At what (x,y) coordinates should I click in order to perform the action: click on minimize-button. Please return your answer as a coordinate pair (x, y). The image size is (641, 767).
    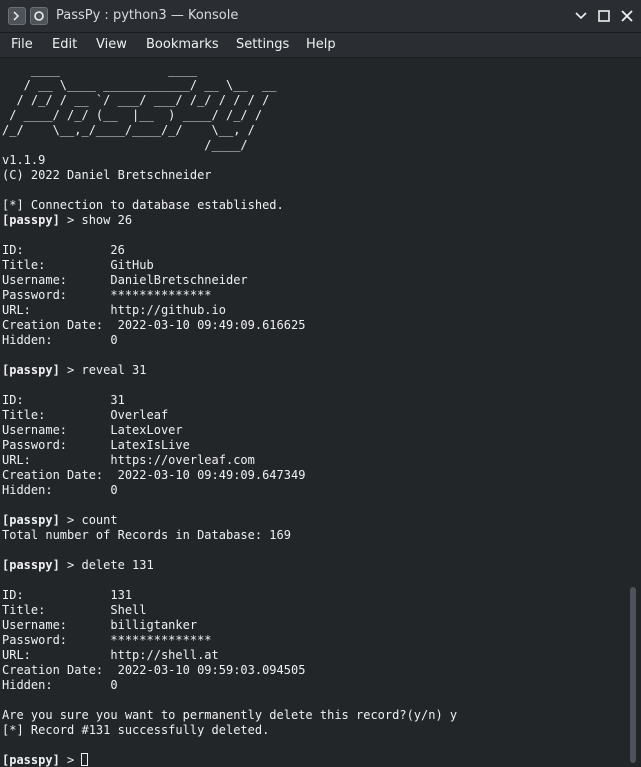
    Looking at the image, I should click on (581, 16).